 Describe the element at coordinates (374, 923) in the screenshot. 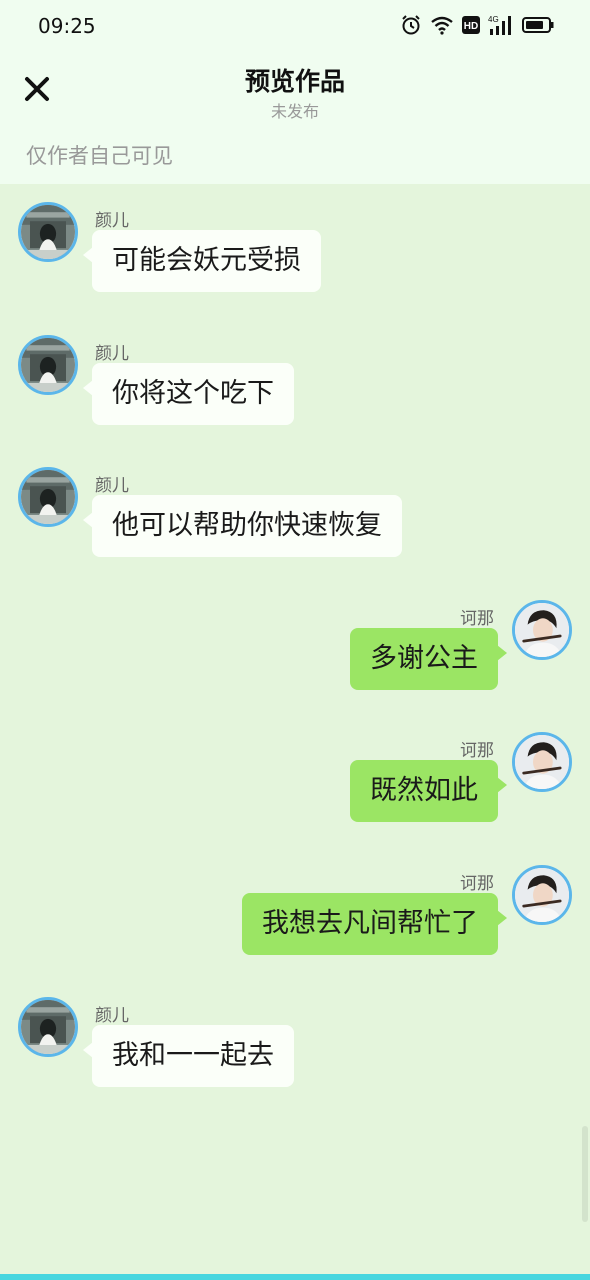

I see `message-bubble: 我想去凡间帮忙了` at that location.